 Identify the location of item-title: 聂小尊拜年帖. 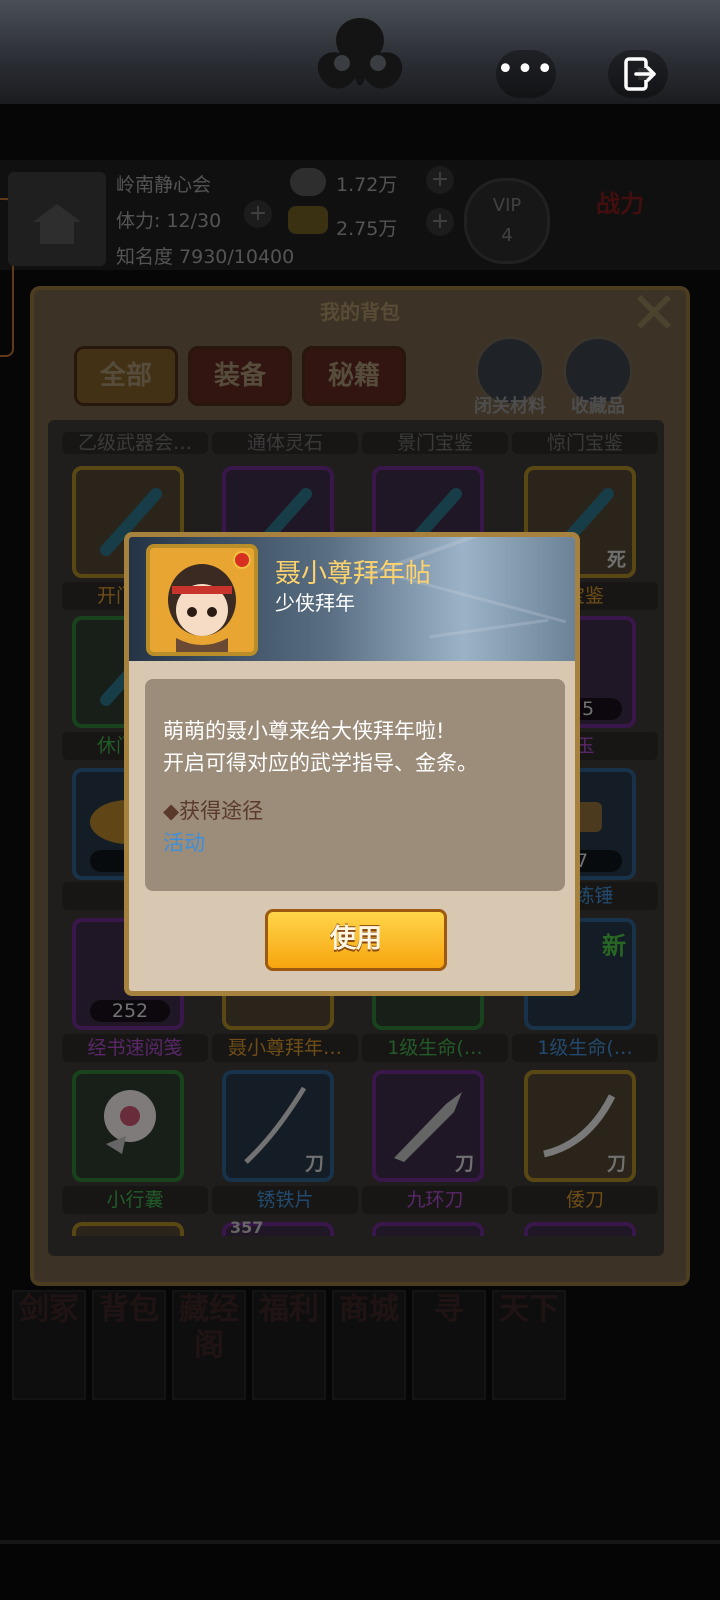
(353, 574).